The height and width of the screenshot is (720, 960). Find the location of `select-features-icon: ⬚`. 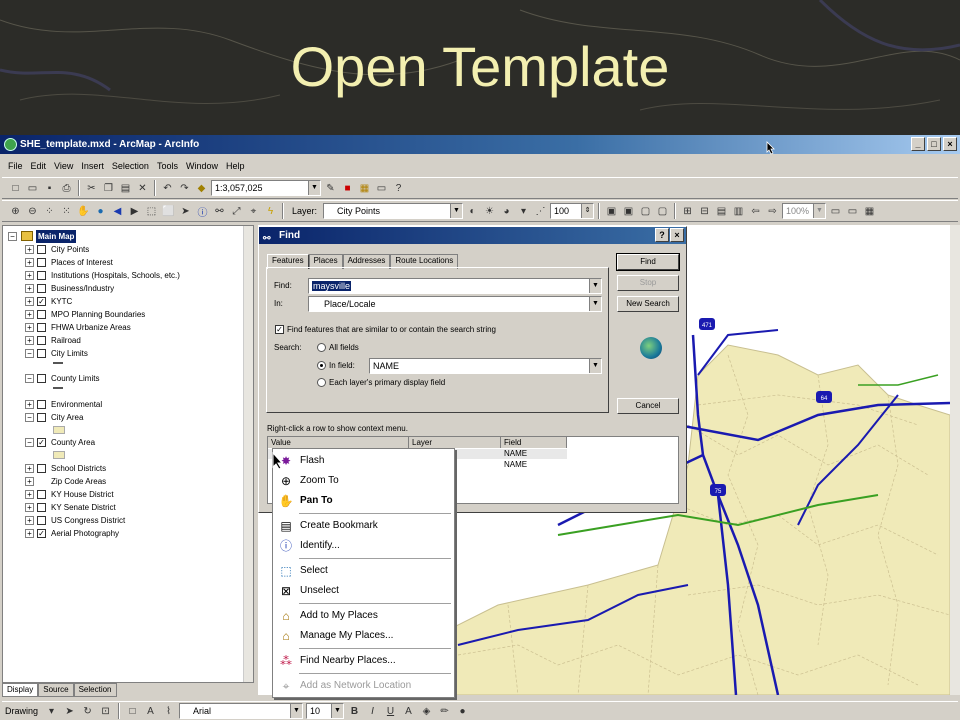

select-features-icon: ⬚ is located at coordinates (151, 211).